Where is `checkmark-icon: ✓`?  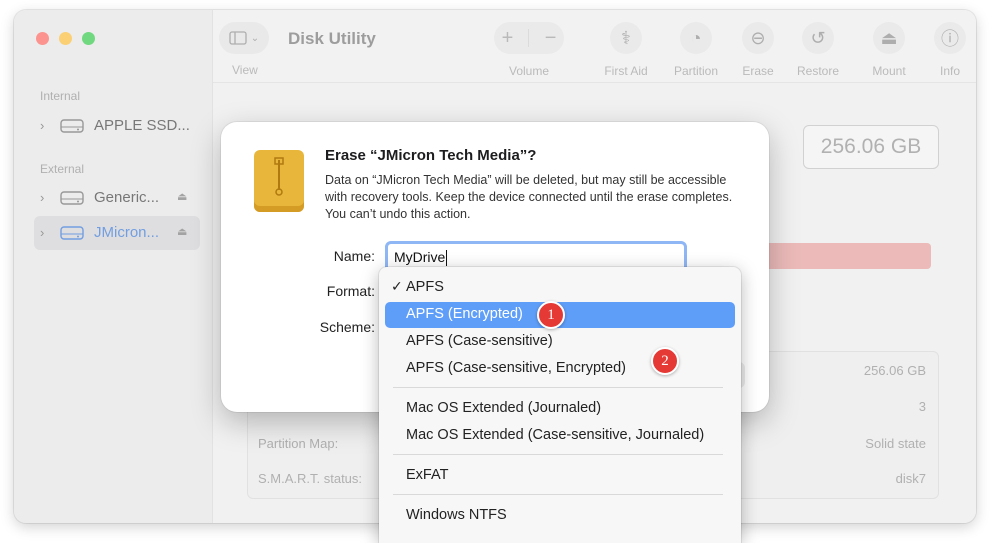 checkmark-icon: ✓ is located at coordinates (397, 286).